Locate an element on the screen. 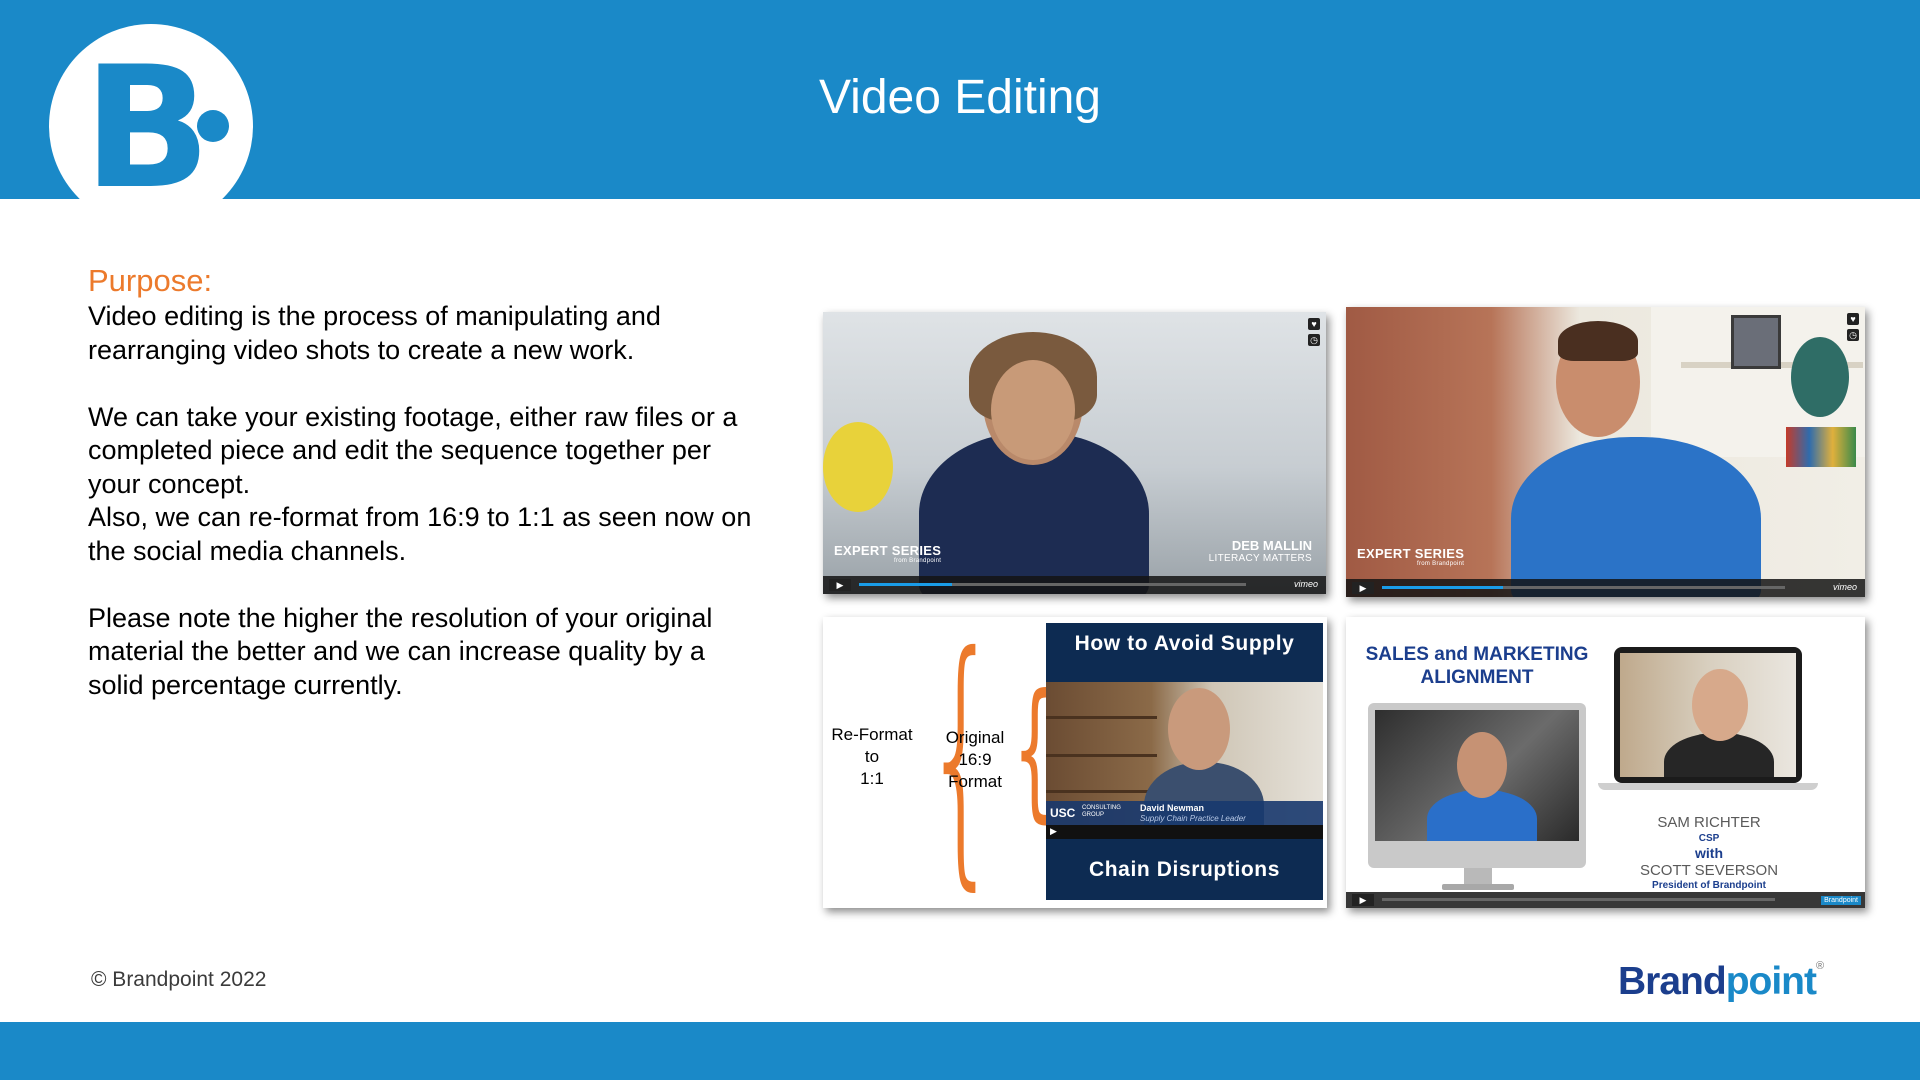 The image size is (1920, 1080). presenter-face is located at coordinates (1033, 410).